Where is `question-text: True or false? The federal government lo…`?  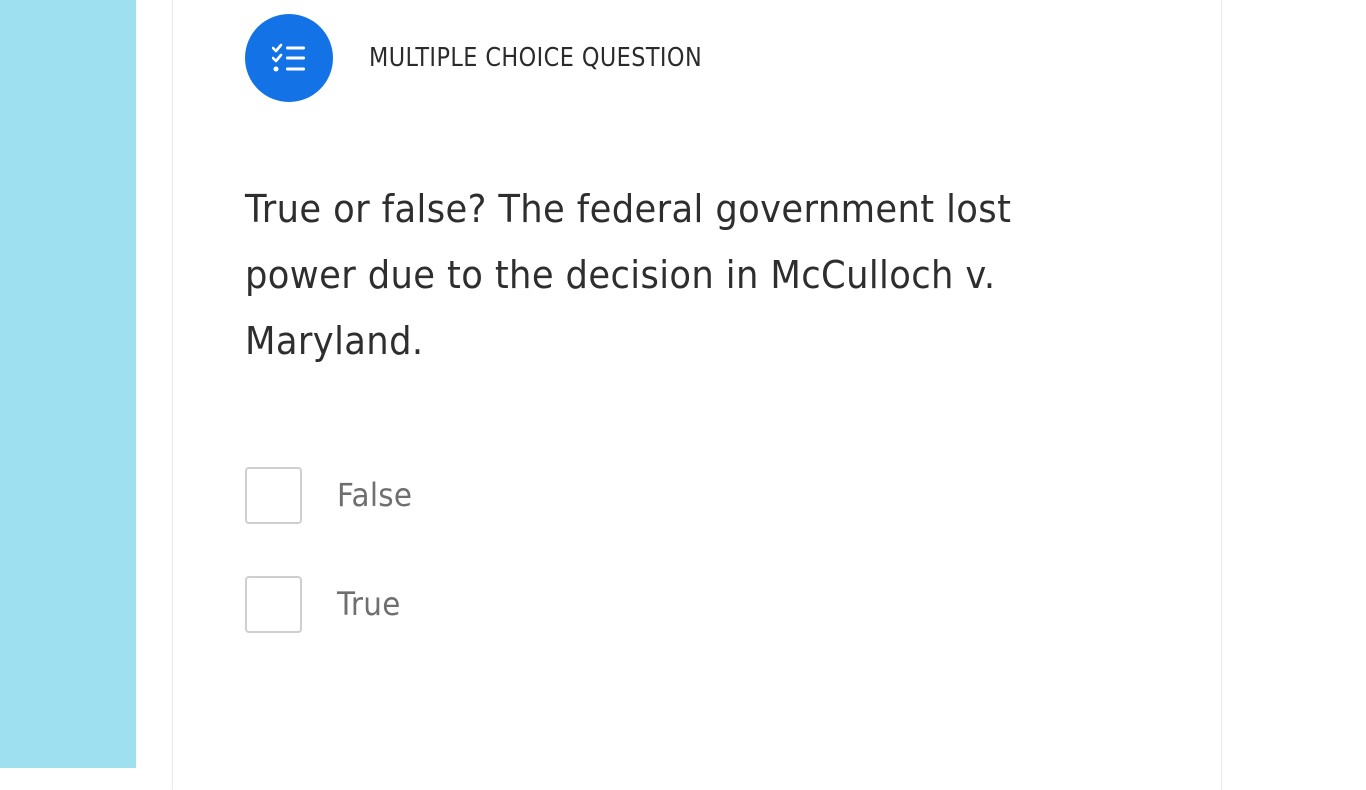 question-text: True or false? The federal government lo… is located at coordinates (628, 275).